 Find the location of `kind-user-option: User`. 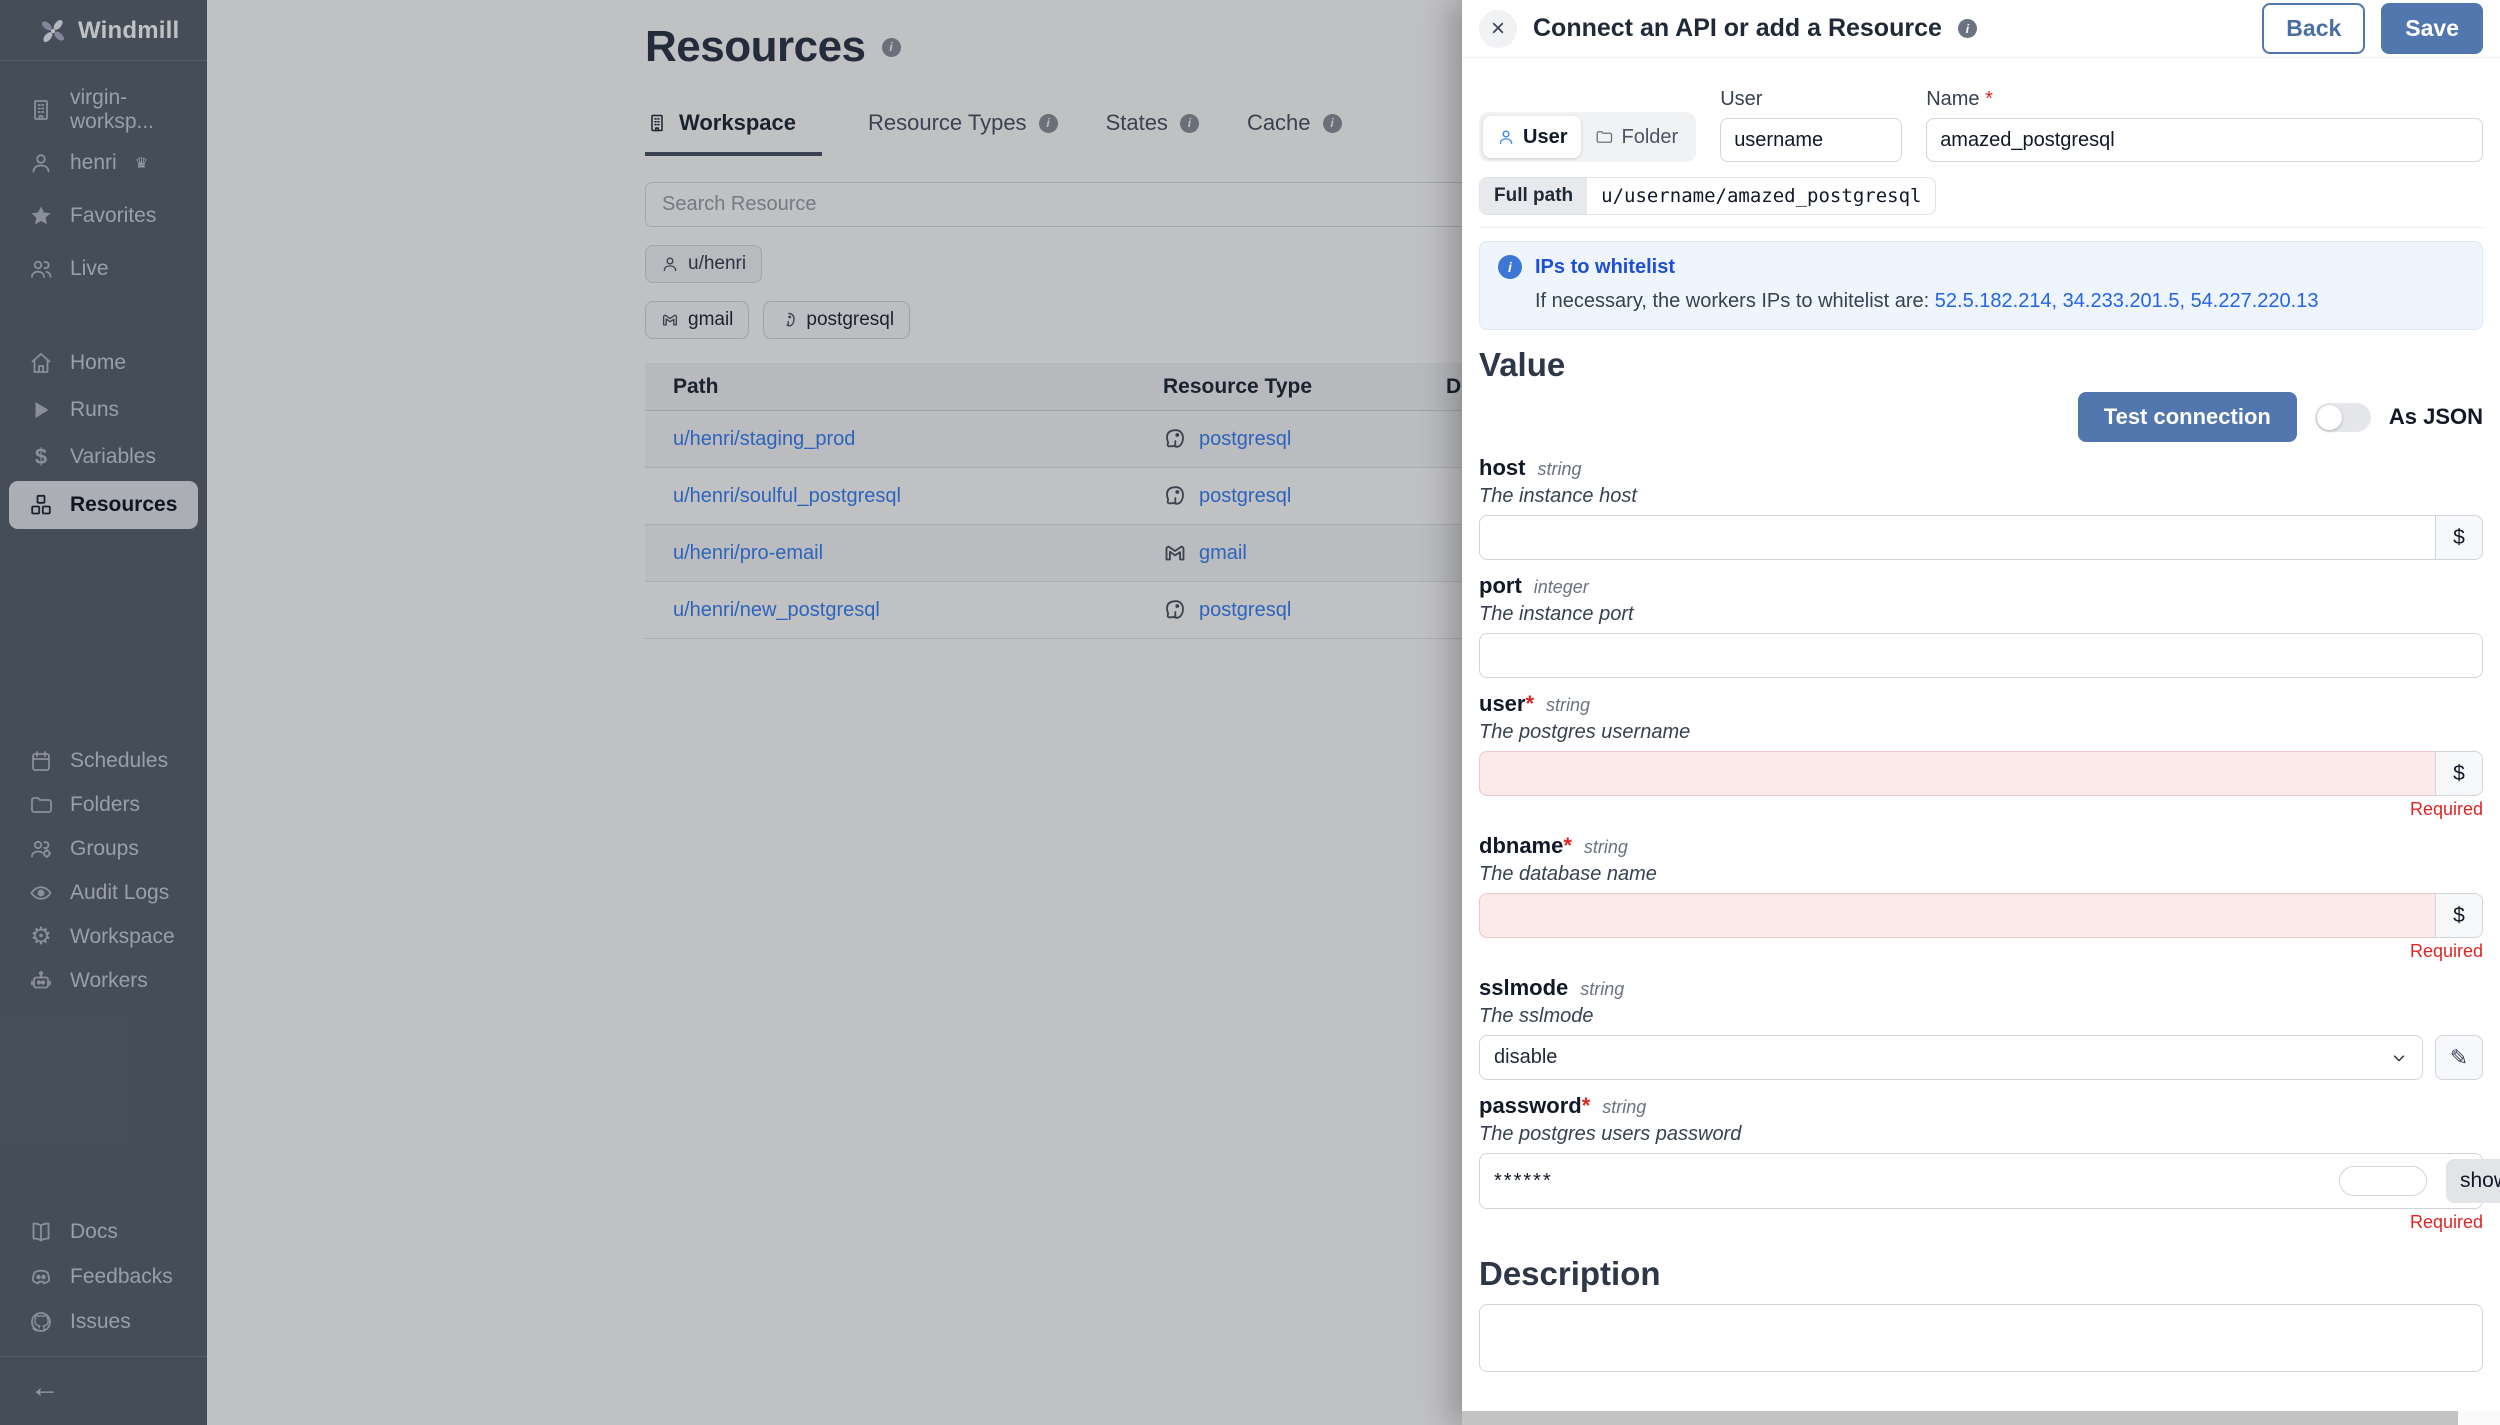

kind-user-option: User is located at coordinates (1532, 137).